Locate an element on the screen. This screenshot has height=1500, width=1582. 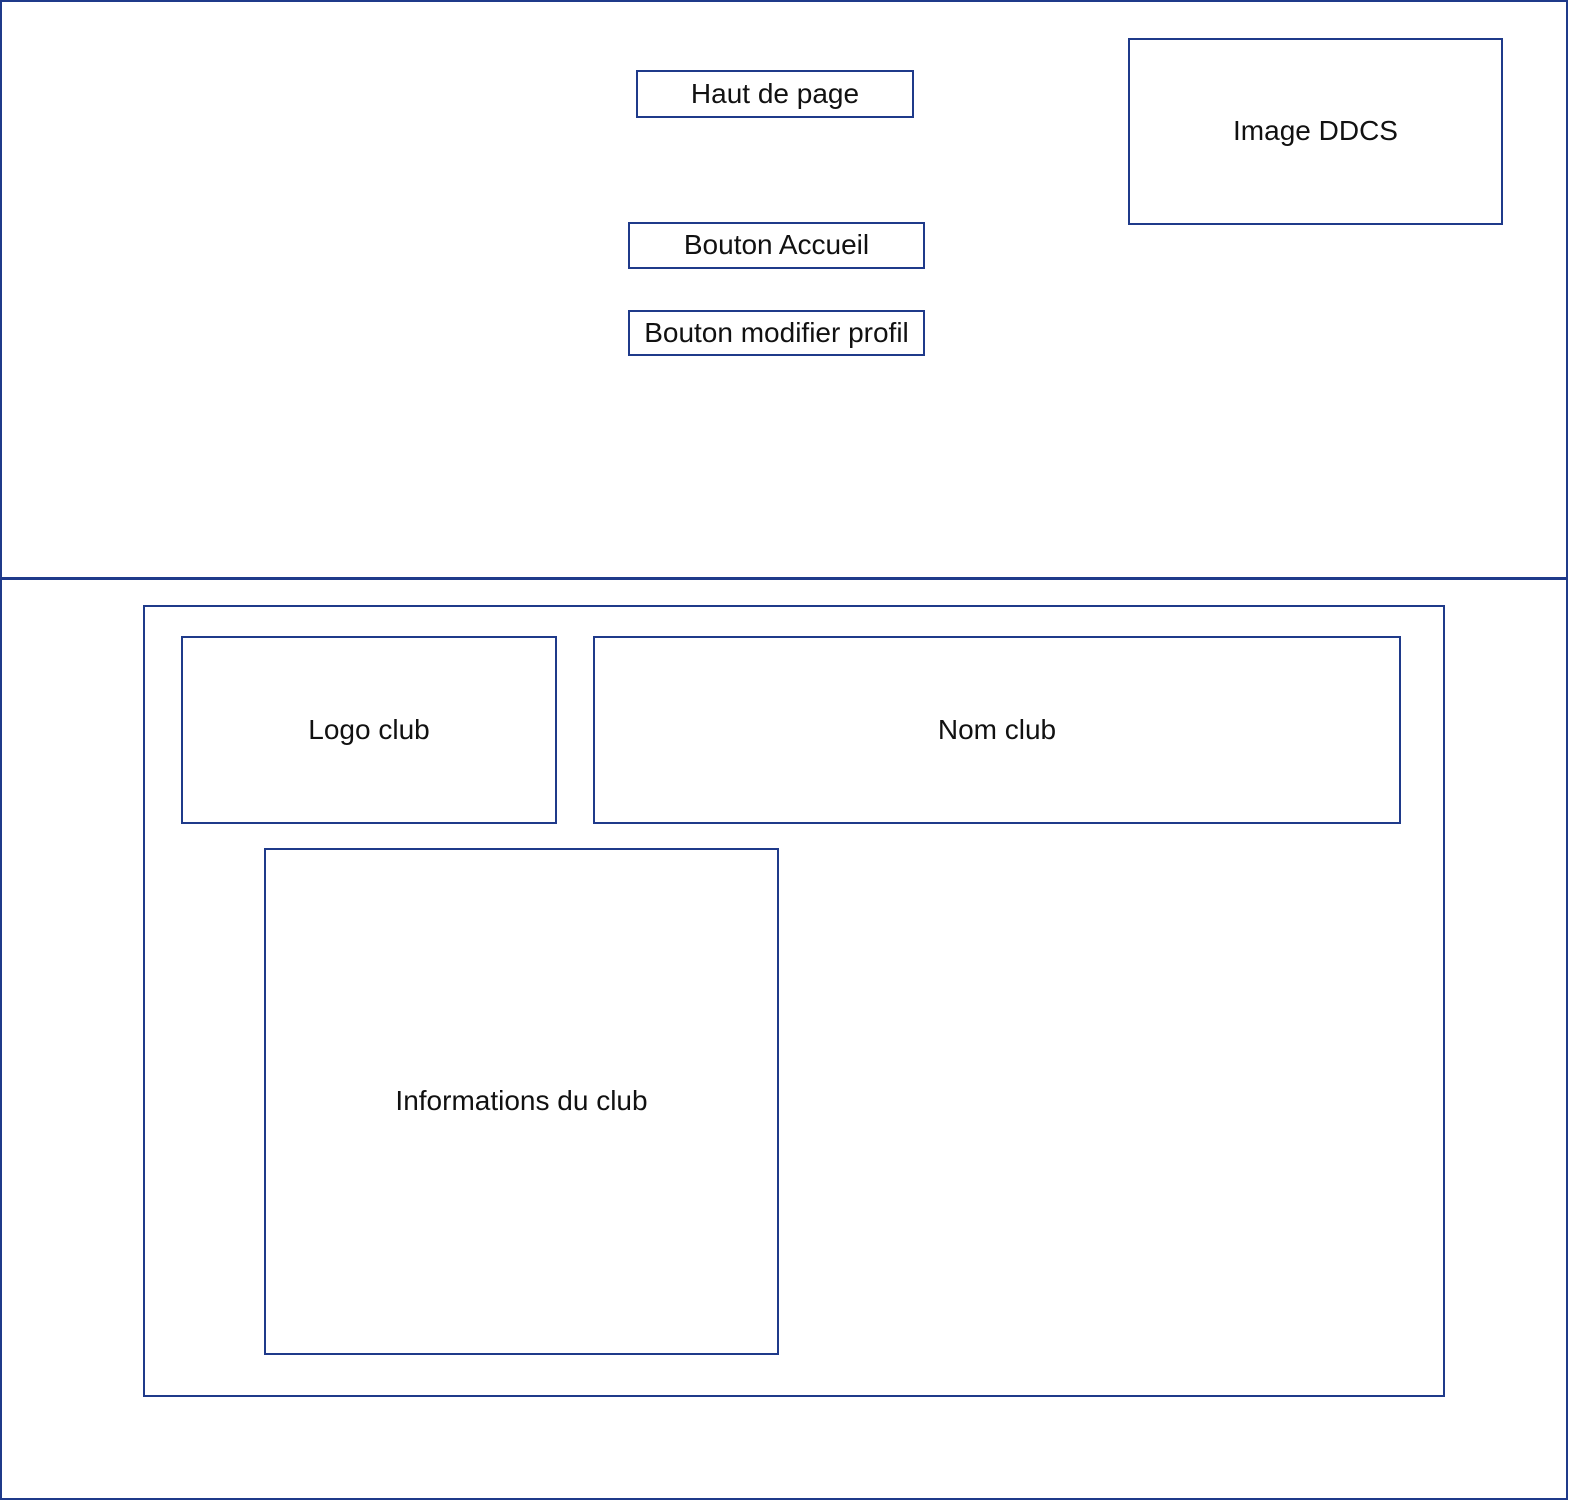
ddcs-image: Image DDCS is located at coordinates (1315, 131).